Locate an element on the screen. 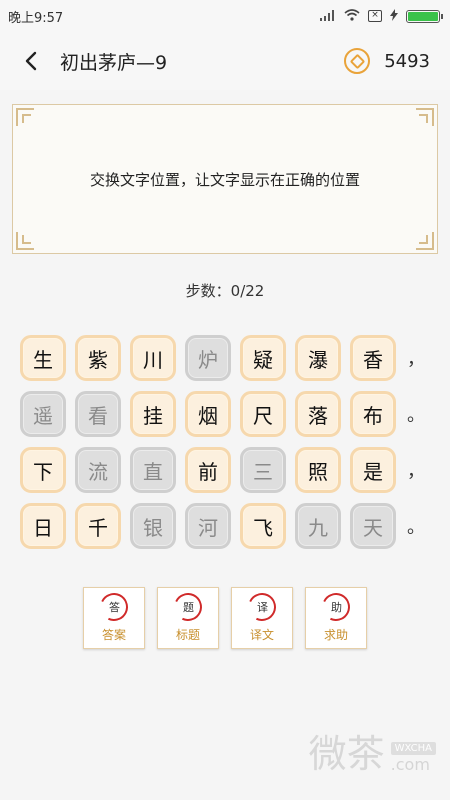 The image size is (450, 800). seal-char: 助 is located at coordinates (336, 607).